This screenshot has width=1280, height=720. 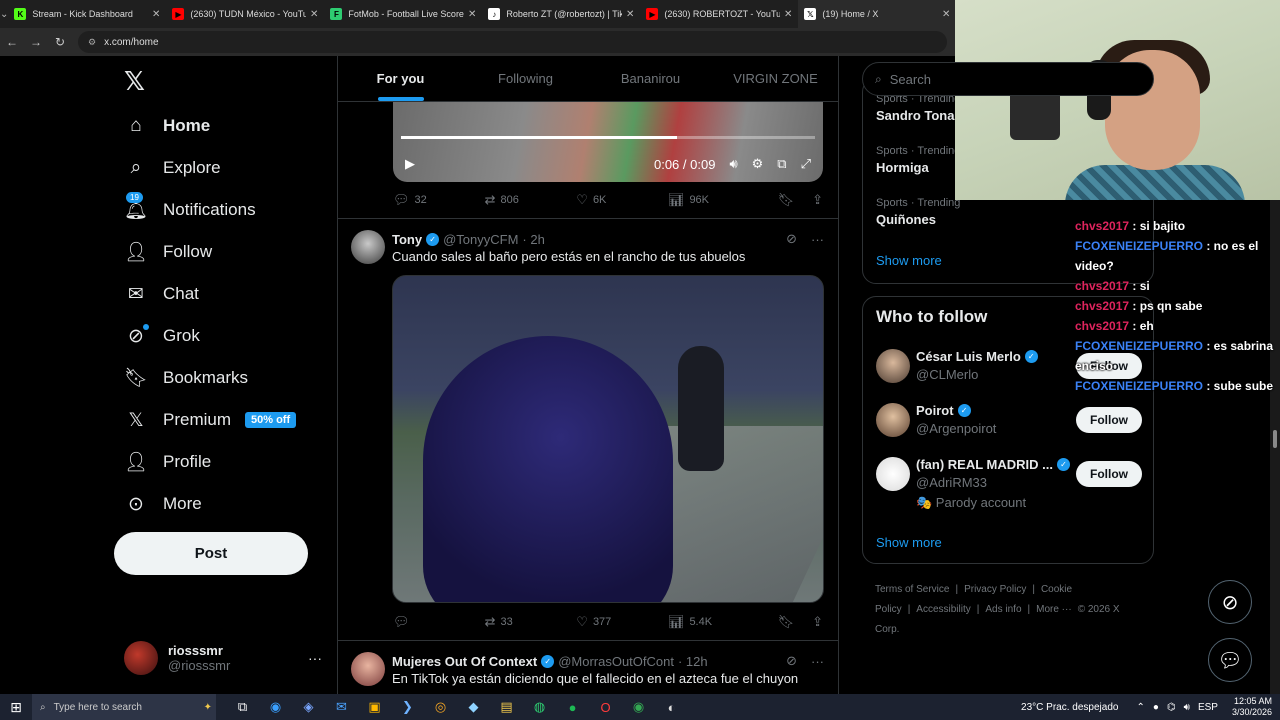 What do you see at coordinates (1003, 609) in the screenshot?
I see `footer-link: Ads info` at bounding box center [1003, 609].